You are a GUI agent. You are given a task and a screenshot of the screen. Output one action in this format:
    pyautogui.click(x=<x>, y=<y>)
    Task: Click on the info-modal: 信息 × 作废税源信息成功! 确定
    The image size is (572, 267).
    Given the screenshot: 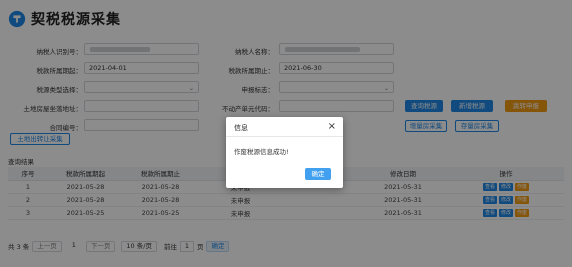 What is the action you would take?
    pyautogui.click(x=284, y=152)
    